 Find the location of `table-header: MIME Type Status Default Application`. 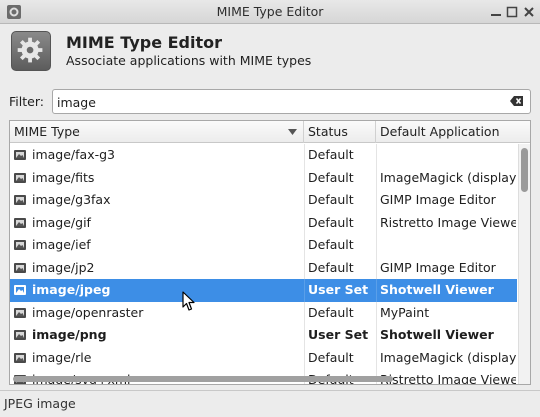

table-header: MIME Type Status Default Application is located at coordinates (270, 132).